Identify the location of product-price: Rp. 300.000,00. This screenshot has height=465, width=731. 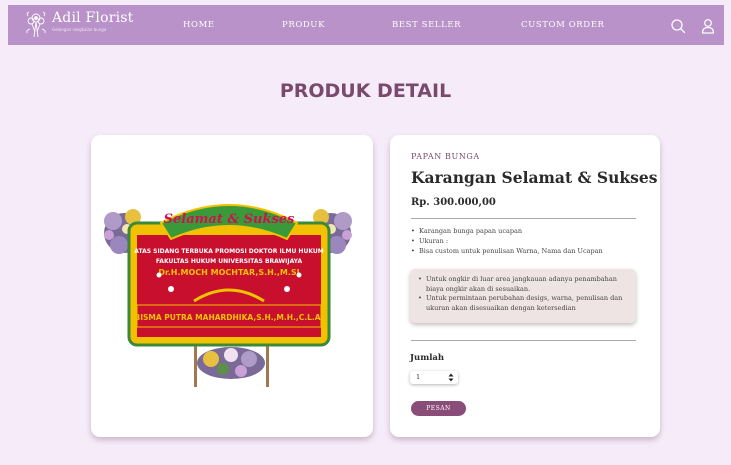
(453, 202).